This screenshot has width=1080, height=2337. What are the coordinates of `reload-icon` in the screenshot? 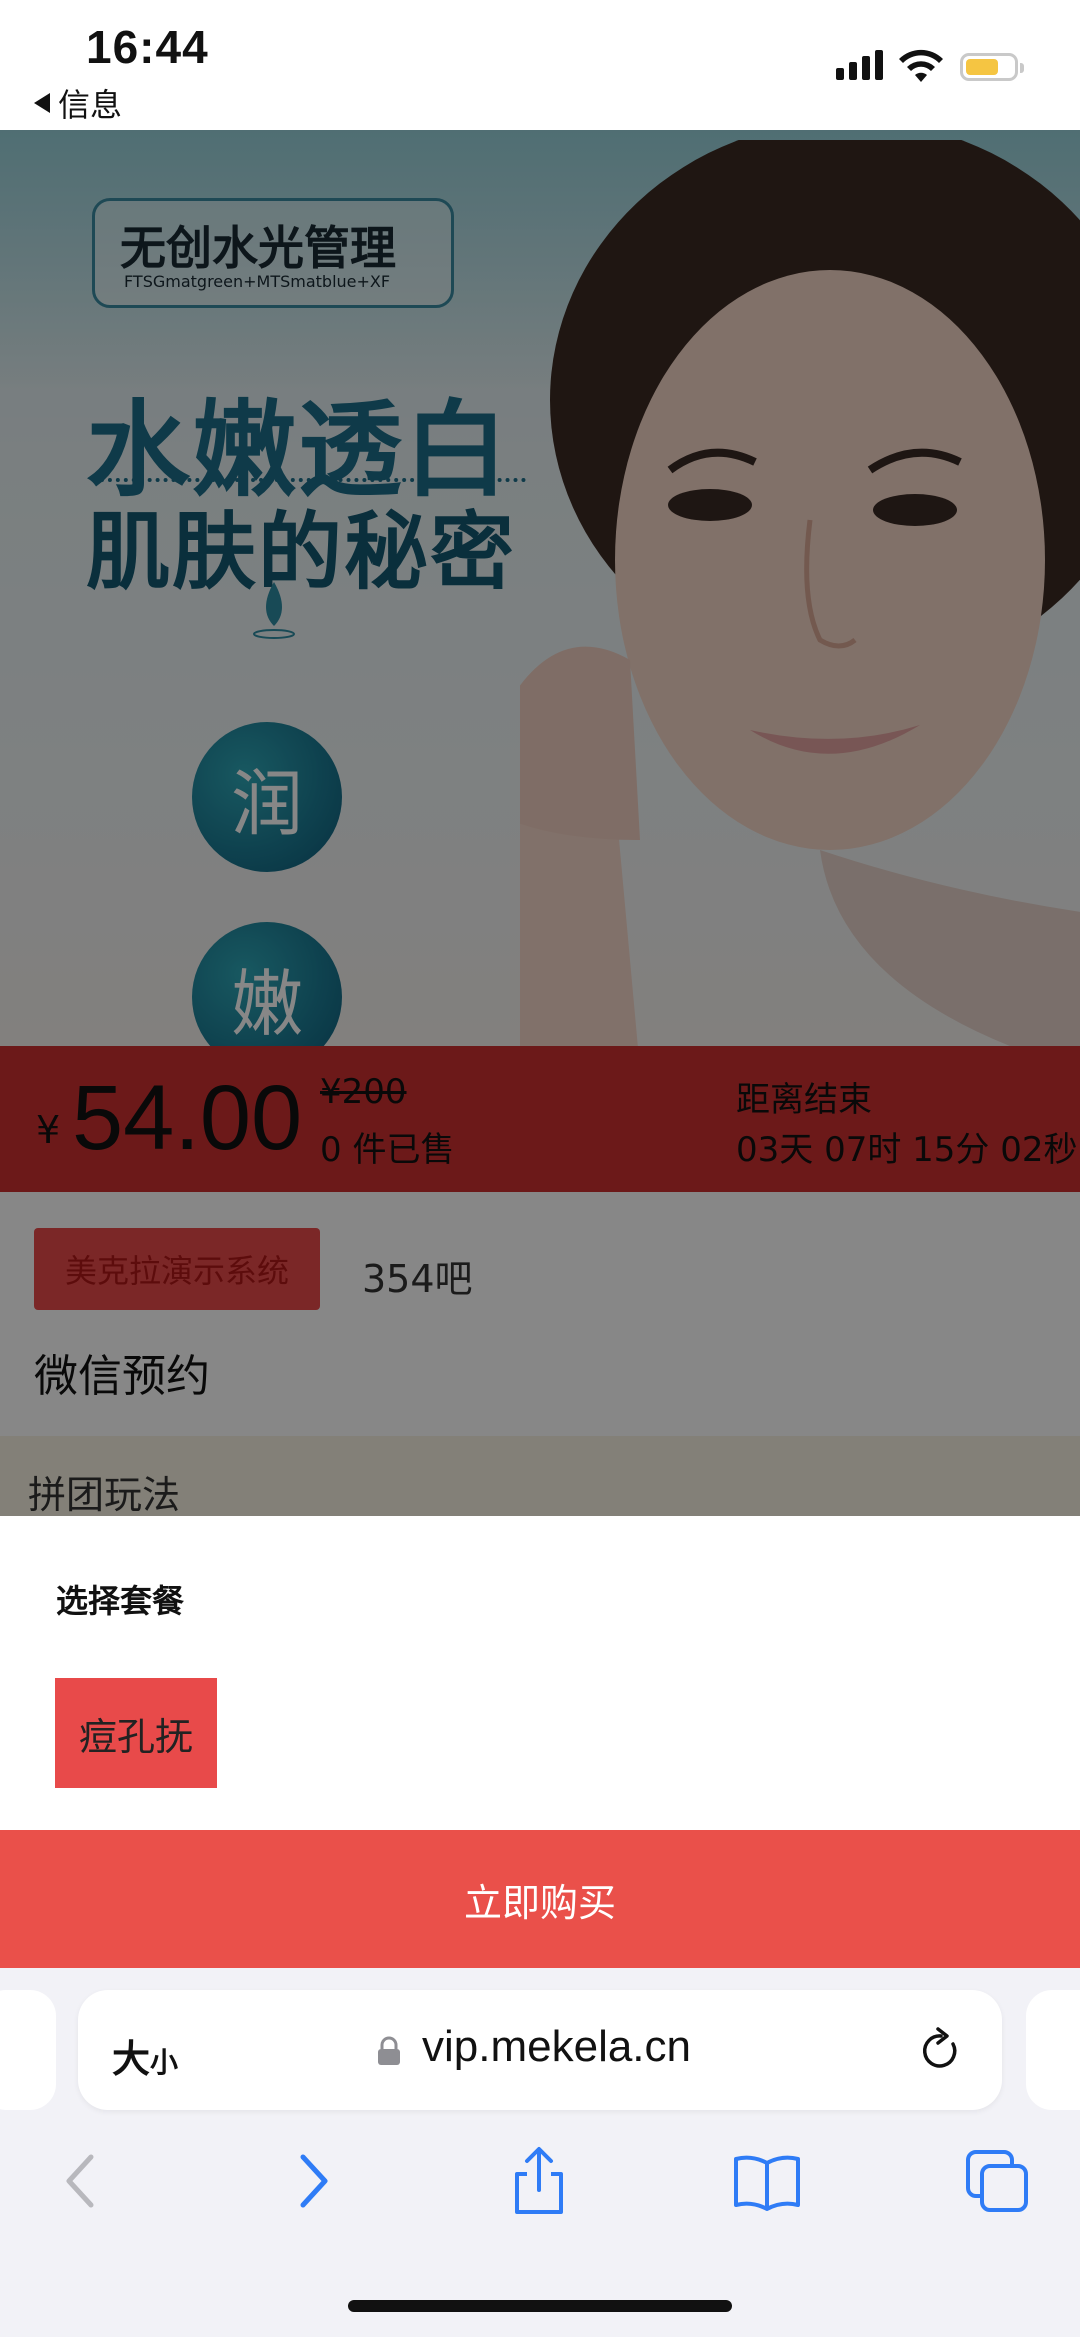 It's located at (941, 2051).